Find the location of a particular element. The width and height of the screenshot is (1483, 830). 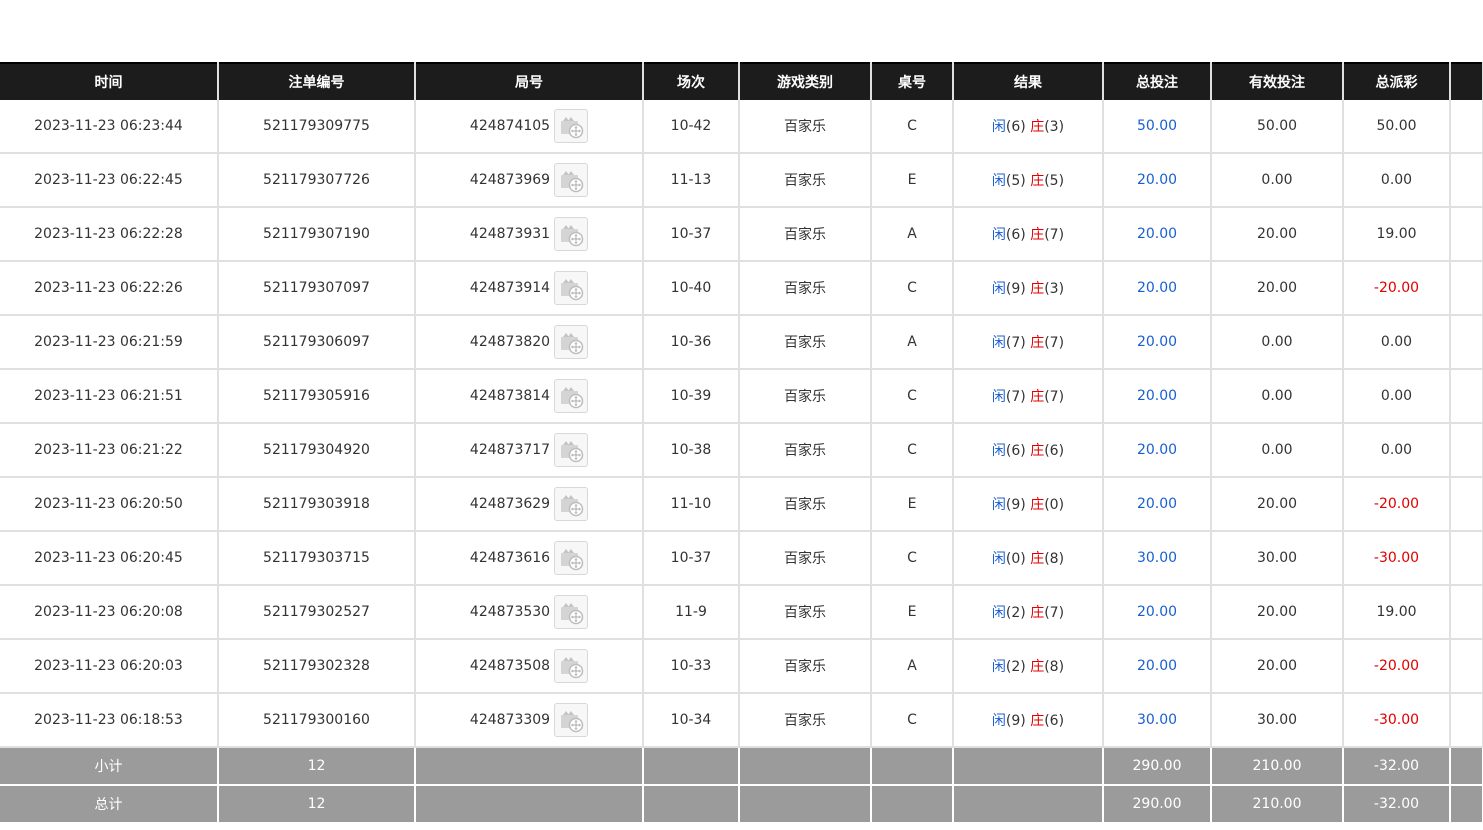

grandtotal-row: 总计 12 290.00 210.00 -32.00 is located at coordinates (741, 804).